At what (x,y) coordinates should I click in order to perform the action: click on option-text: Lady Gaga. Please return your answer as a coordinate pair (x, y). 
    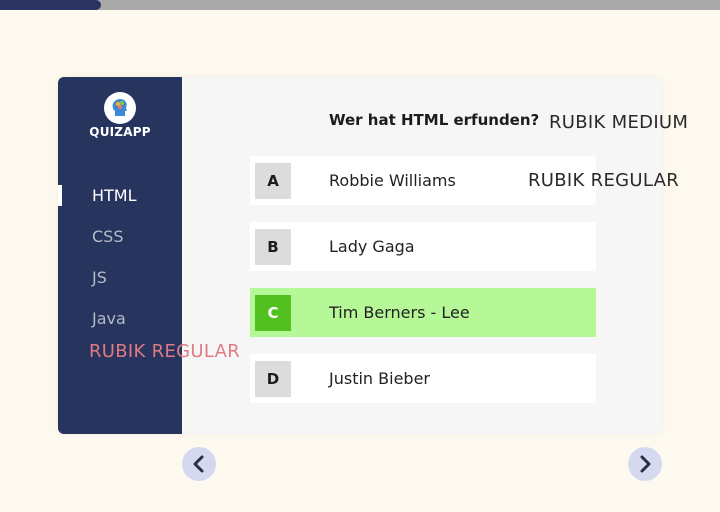
    Looking at the image, I should click on (372, 246).